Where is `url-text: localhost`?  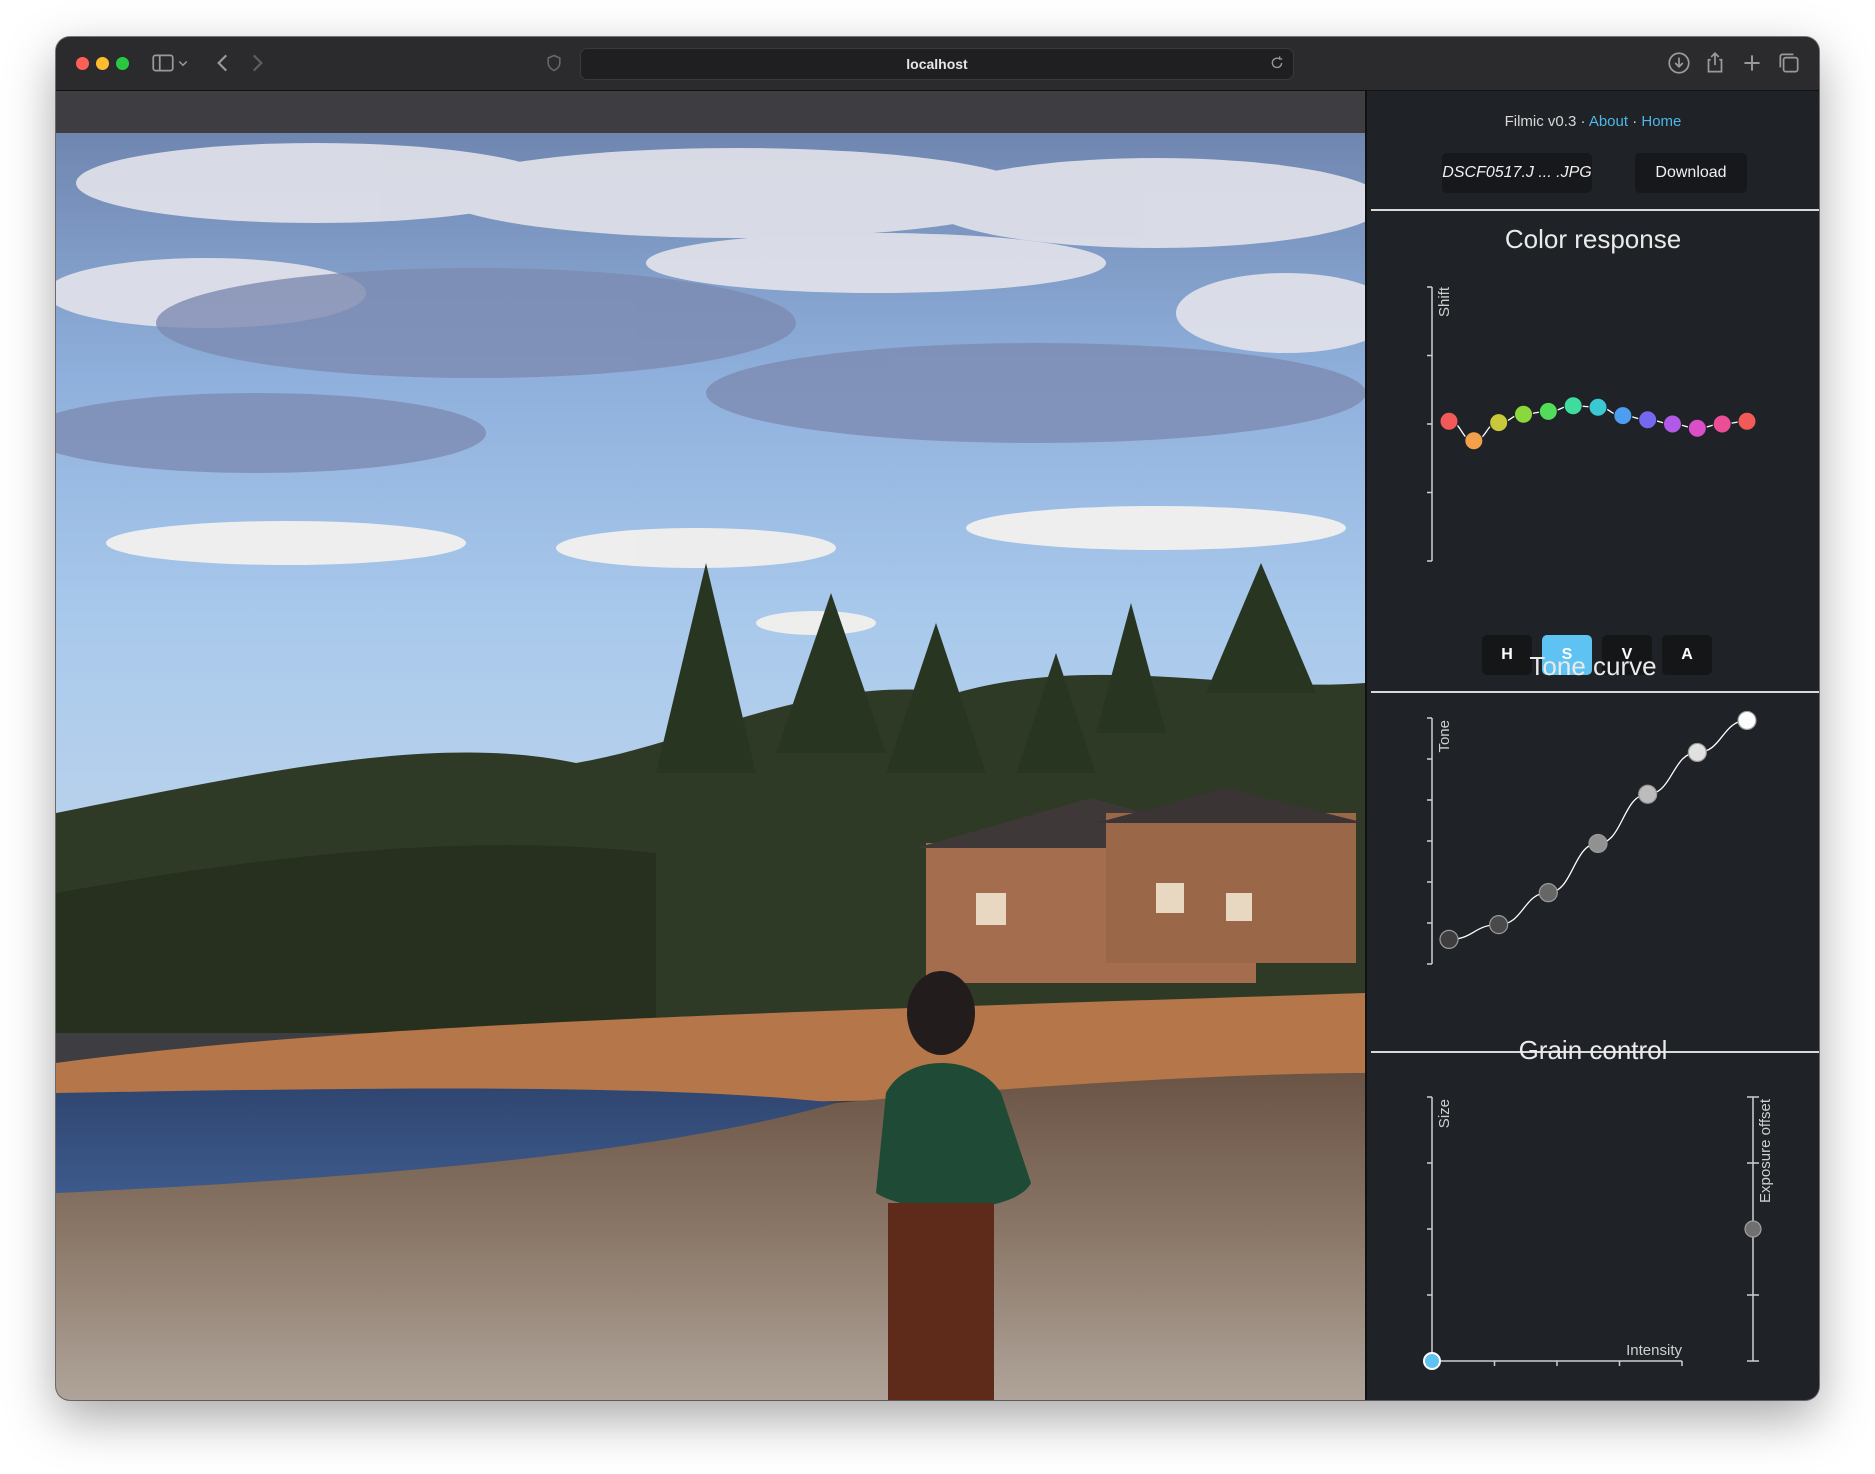 url-text: localhost is located at coordinates (937, 64).